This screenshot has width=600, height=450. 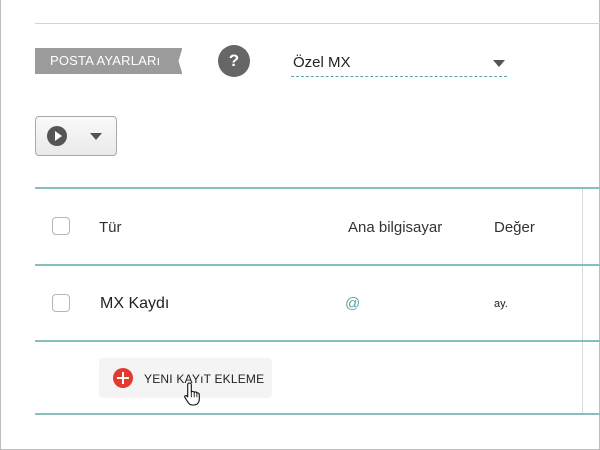 What do you see at coordinates (353, 303) in the screenshot?
I see `record-host-cell: @` at bounding box center [353, 303].